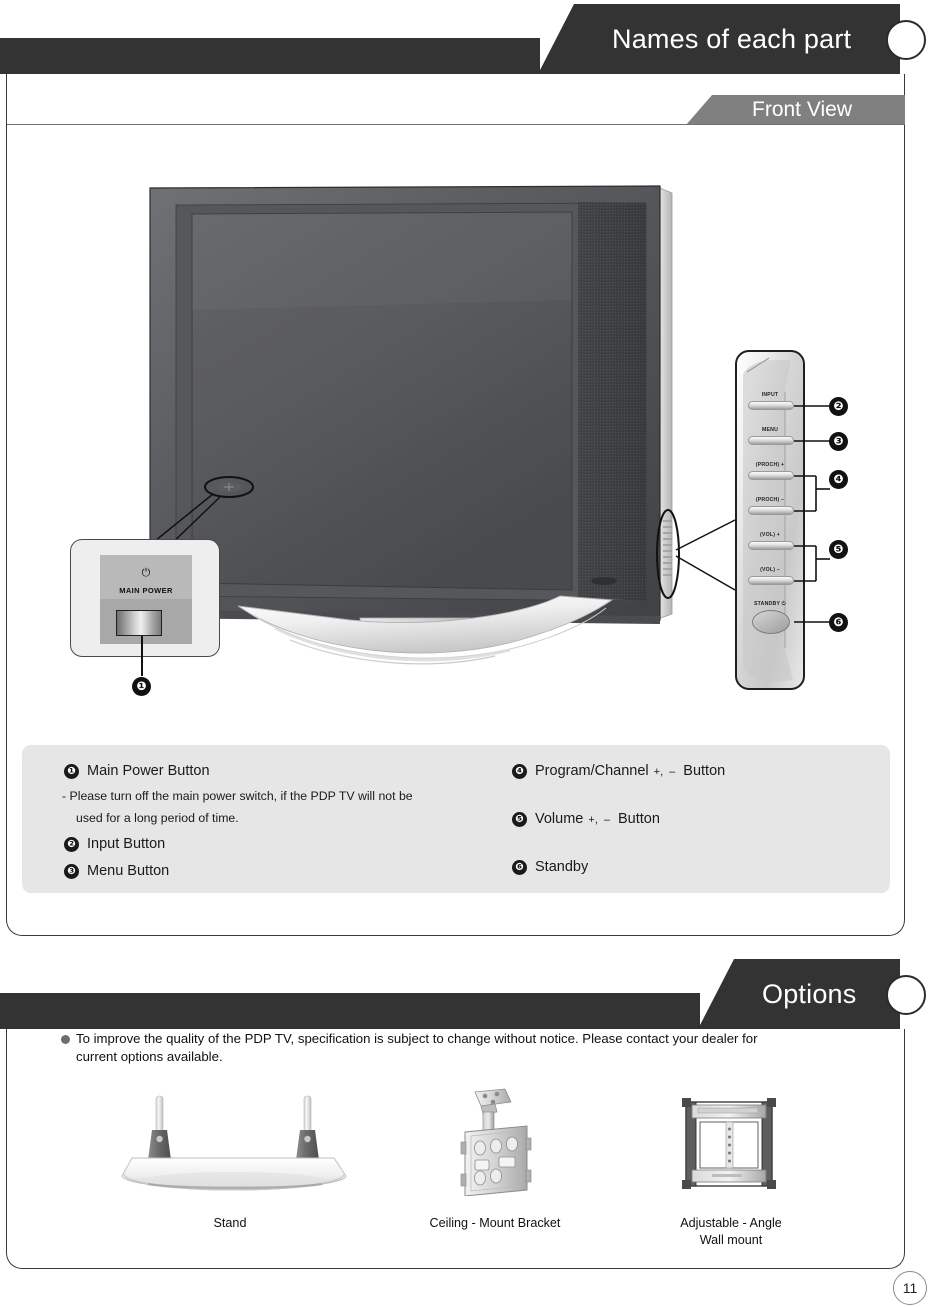 The image size is (932, 1307). Describe the element at coordinates (771, 545) in the screenshot. I see `ctrl-button-volume-plus` at that location.